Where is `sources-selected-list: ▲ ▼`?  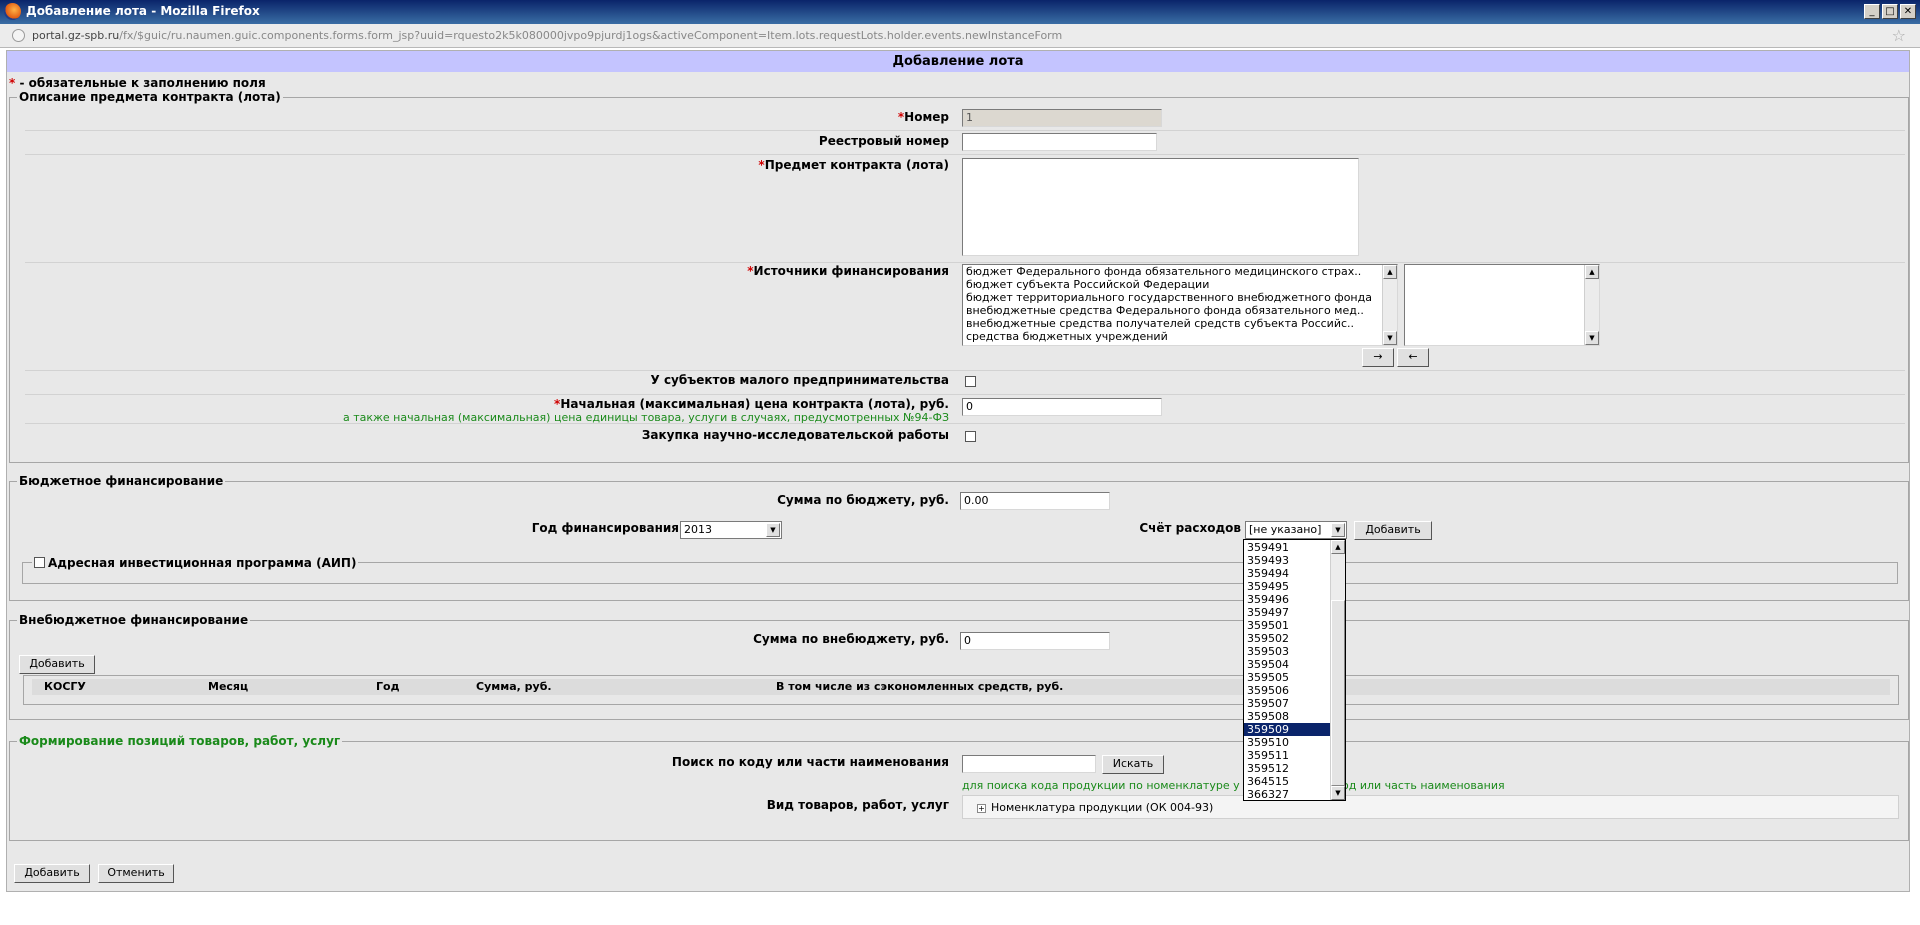 sources-selected-list: ▲ ▼ is located at coordinates (1502, 305).